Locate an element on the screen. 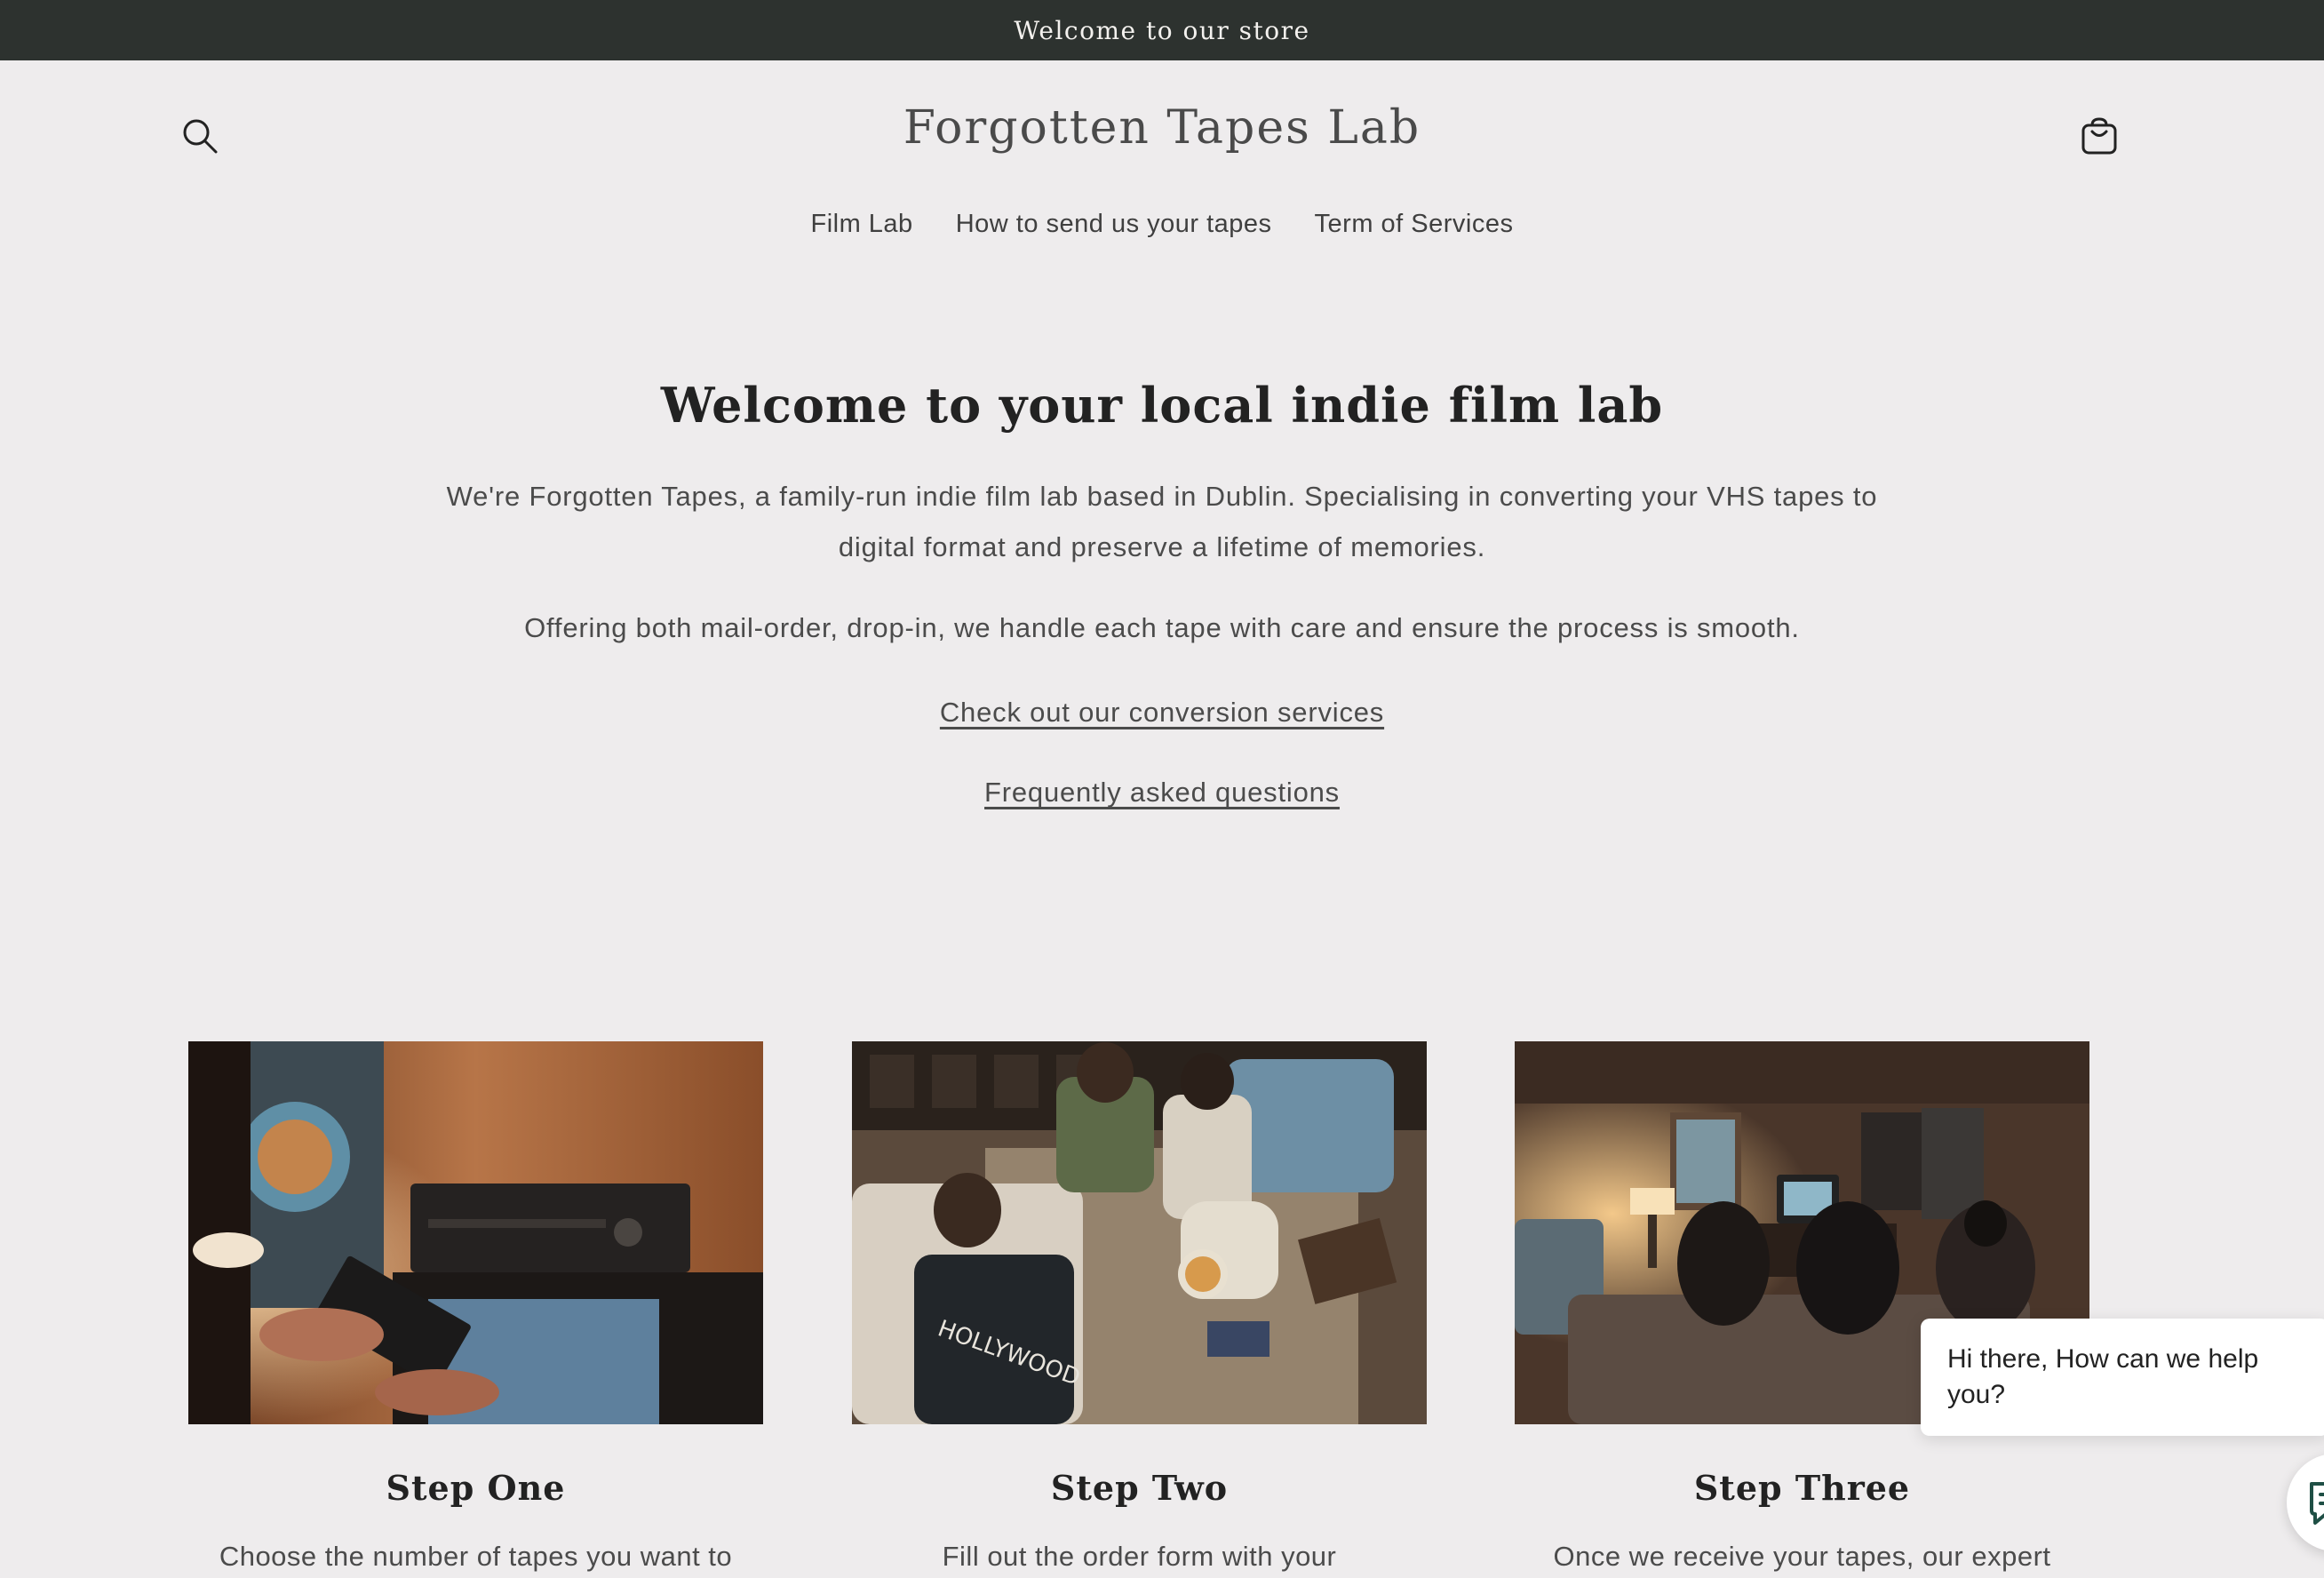  faq-link-row: Frequently asked questions is located at coordinates (1162, 793).